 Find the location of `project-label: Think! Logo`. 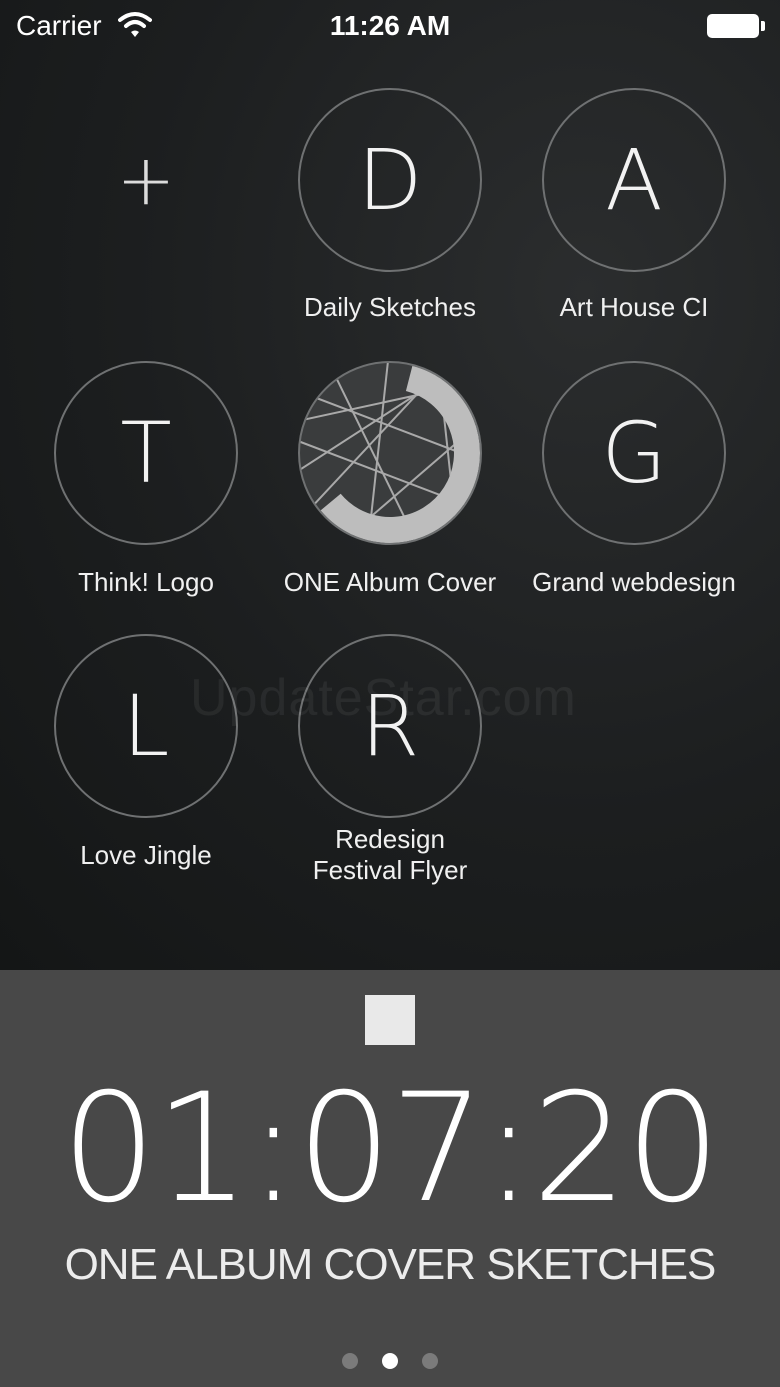

project-label: Think! Logo is located at coordinates (146, 582).